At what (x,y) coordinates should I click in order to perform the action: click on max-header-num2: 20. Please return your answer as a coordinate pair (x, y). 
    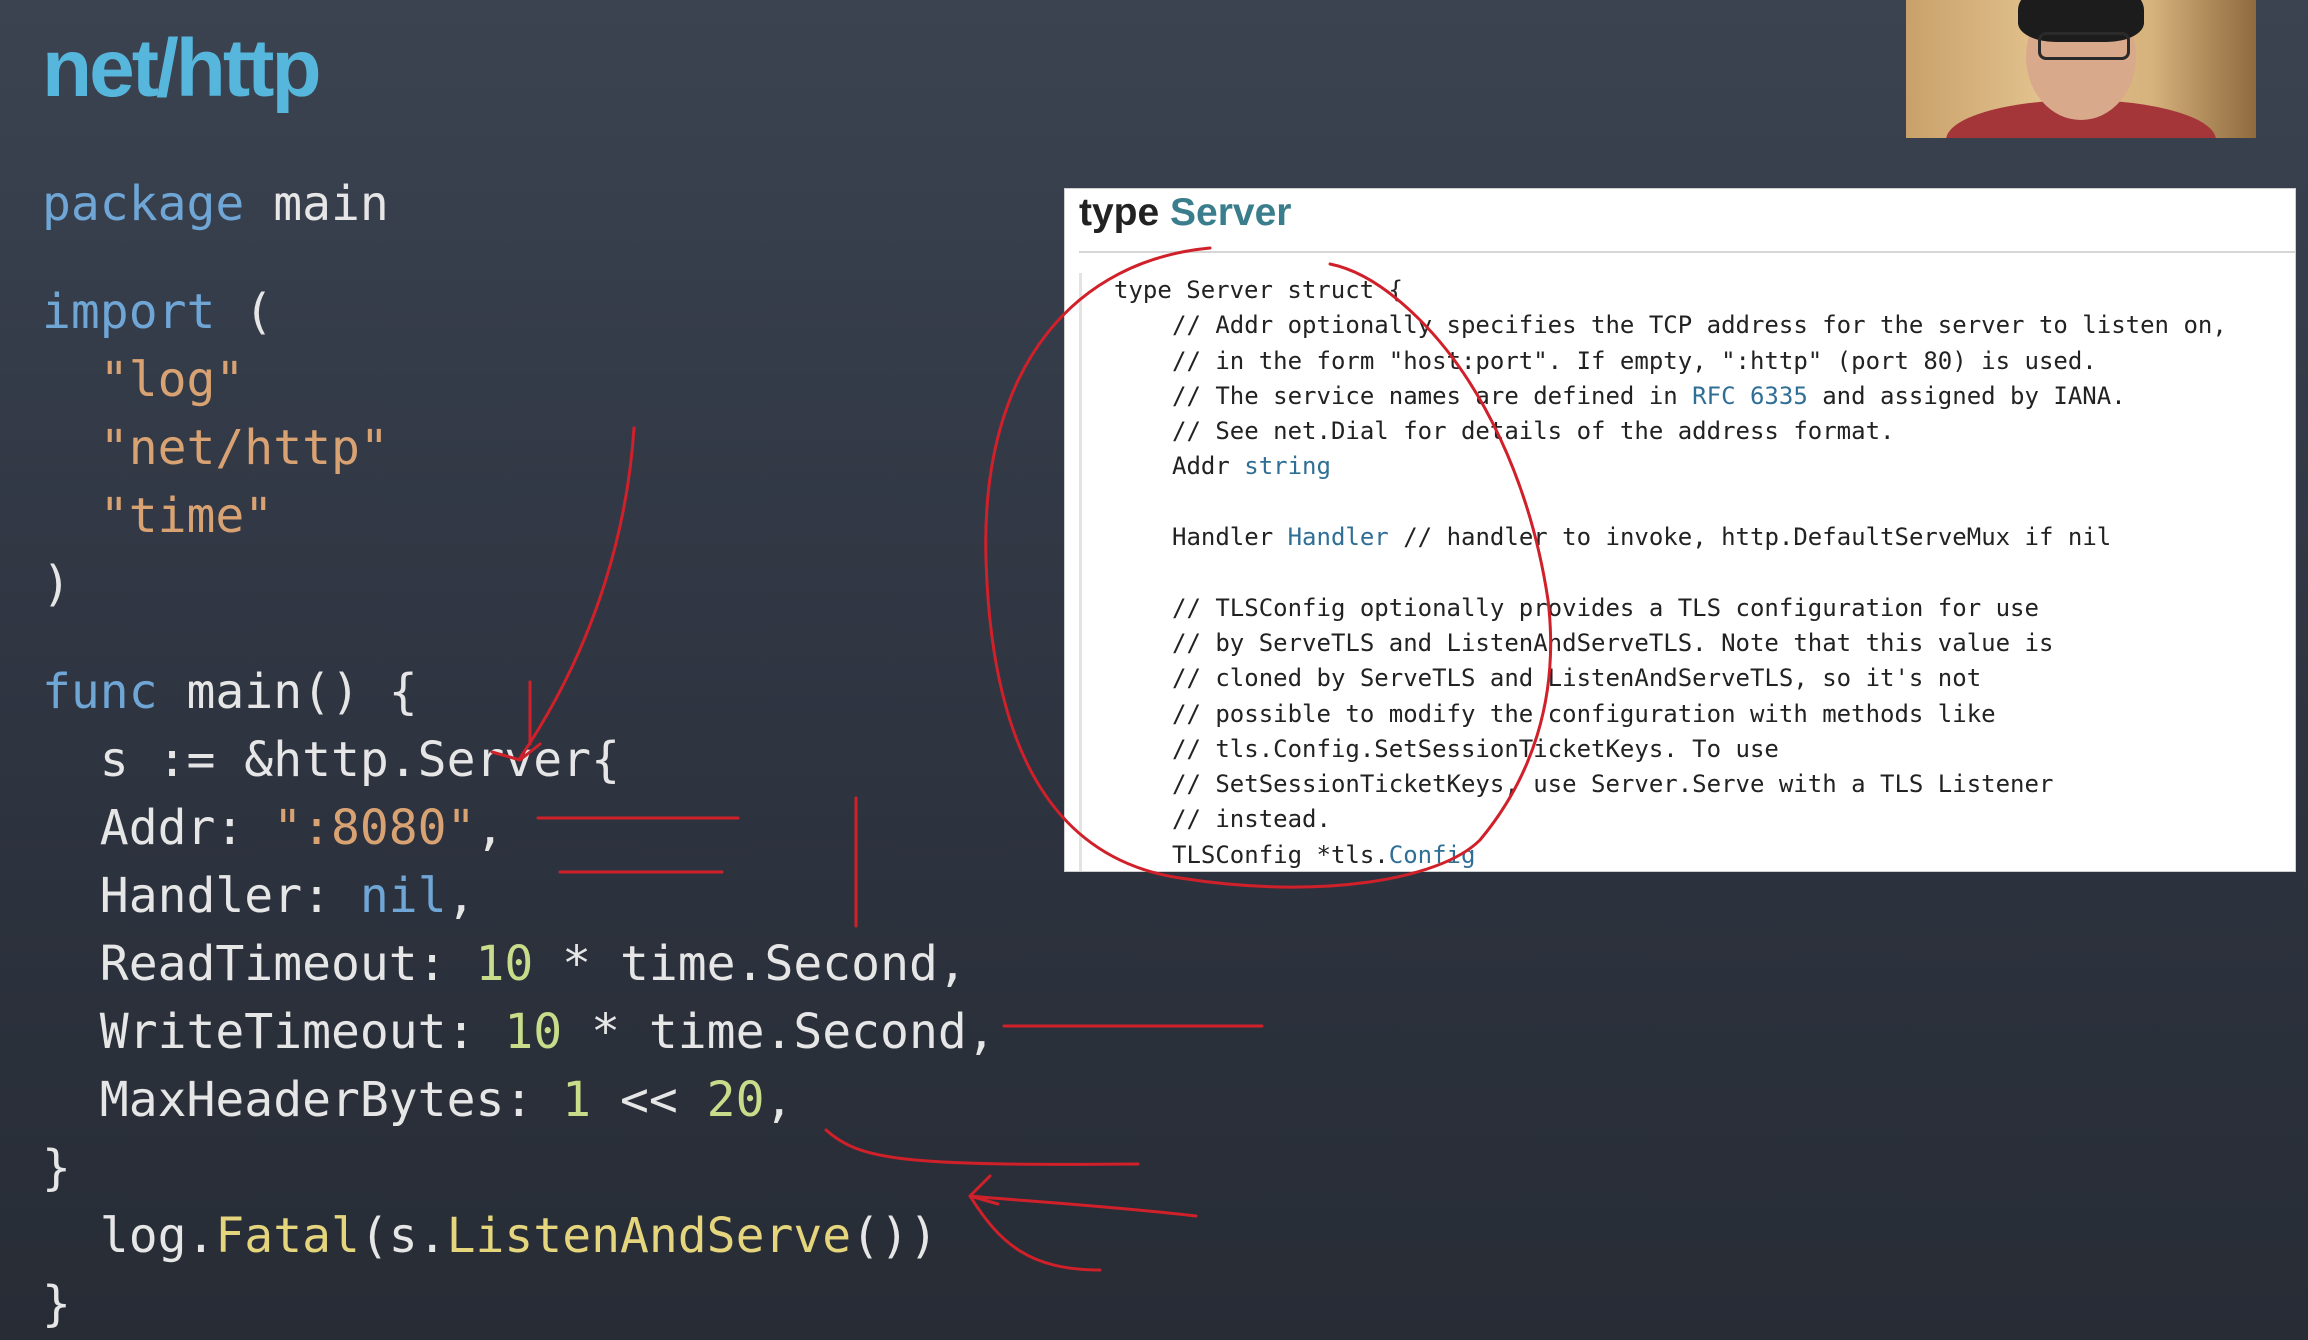
    Looking at the image, I should click on (735, 1100).